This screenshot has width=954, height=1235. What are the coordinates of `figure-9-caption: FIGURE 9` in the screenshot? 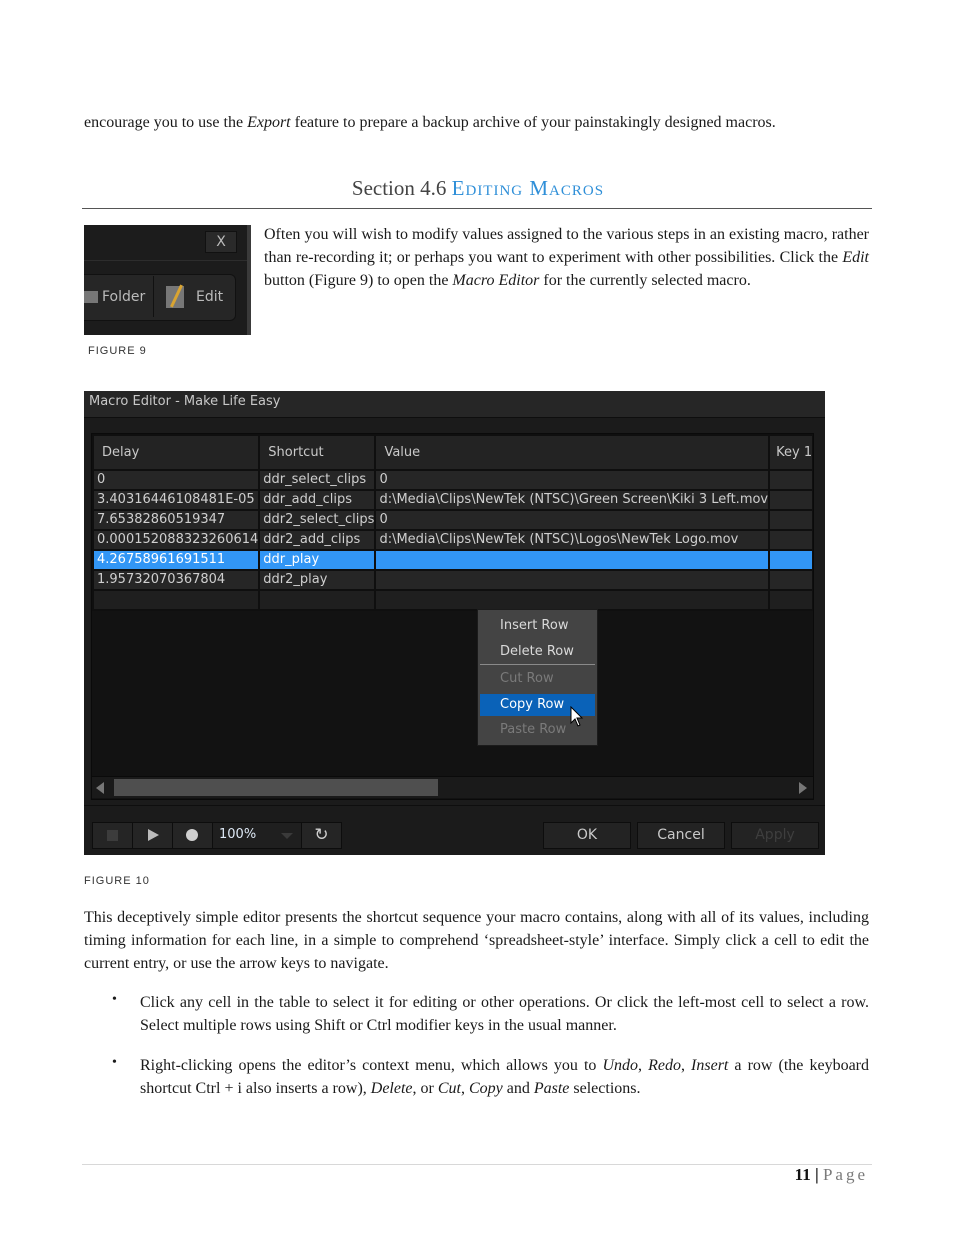 It's located at (117, 351).